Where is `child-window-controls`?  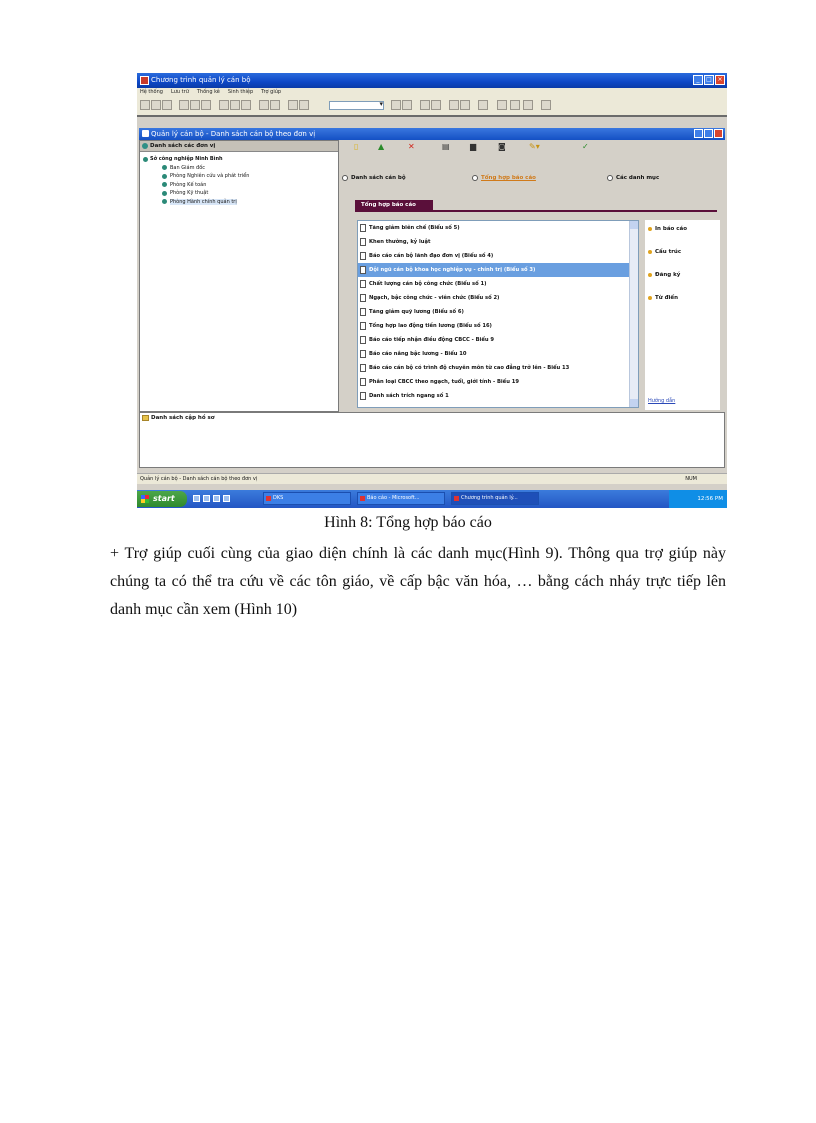 child-window-controls is located at coordinates (708, 133).